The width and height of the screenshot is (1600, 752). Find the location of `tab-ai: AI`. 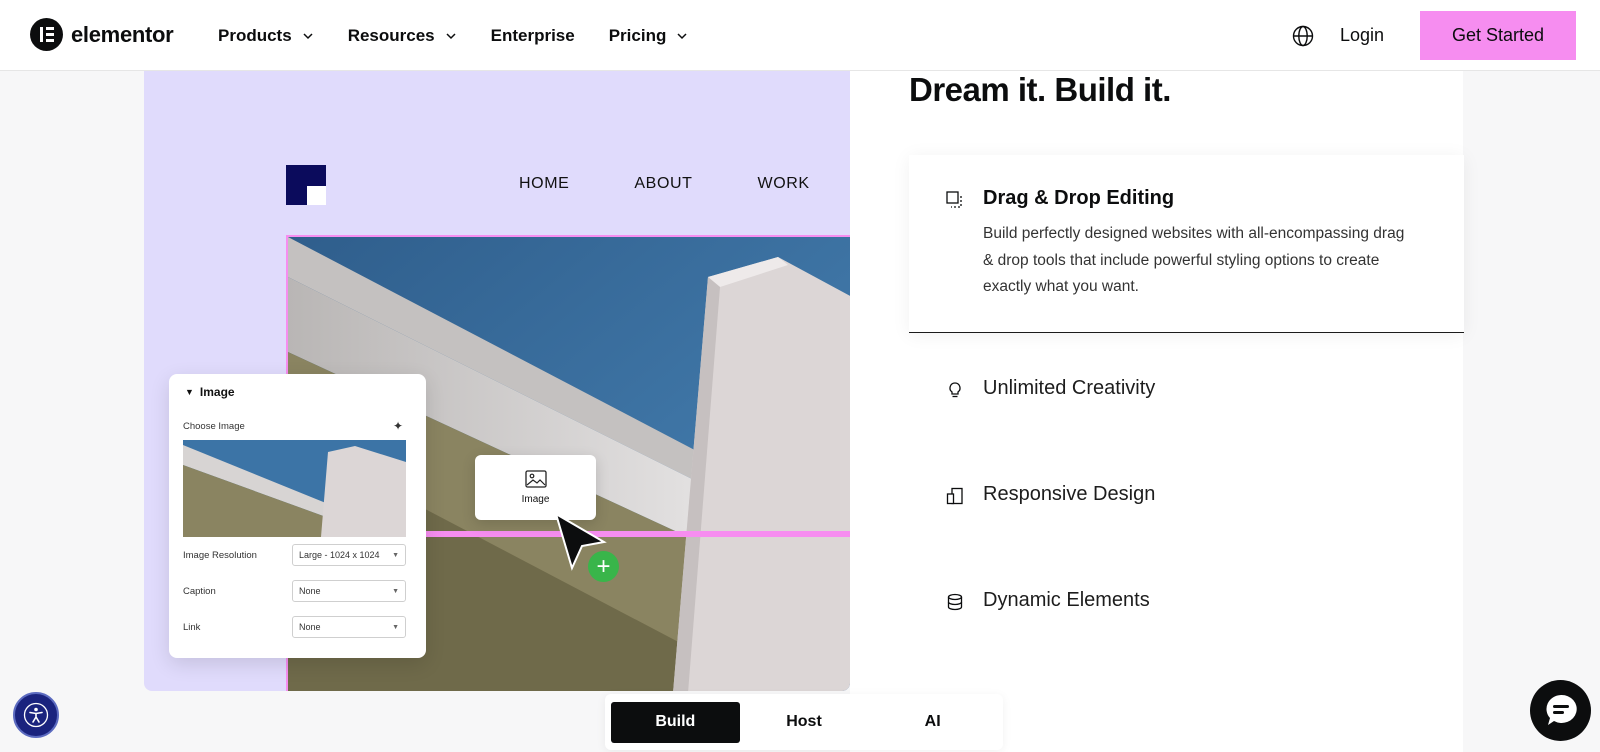

tab-ai: AI is located at coordinates (932, 722).